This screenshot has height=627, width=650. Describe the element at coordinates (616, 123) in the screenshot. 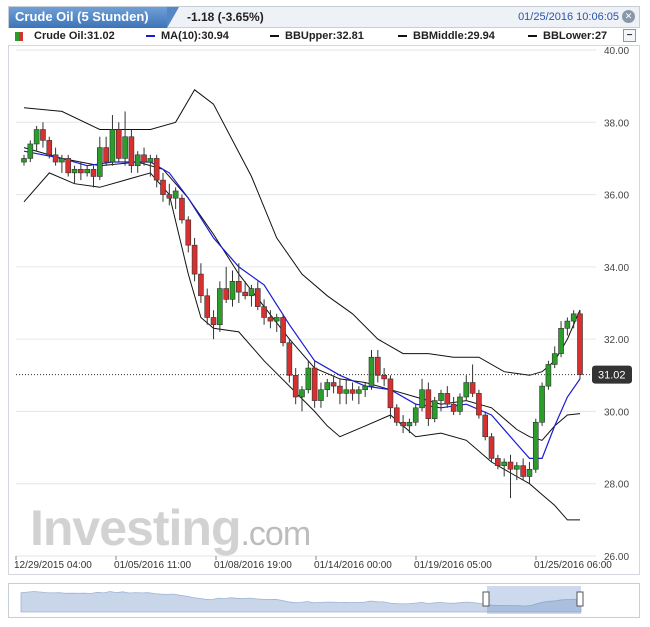

I see `y-tick-label: 38.00` at that location.